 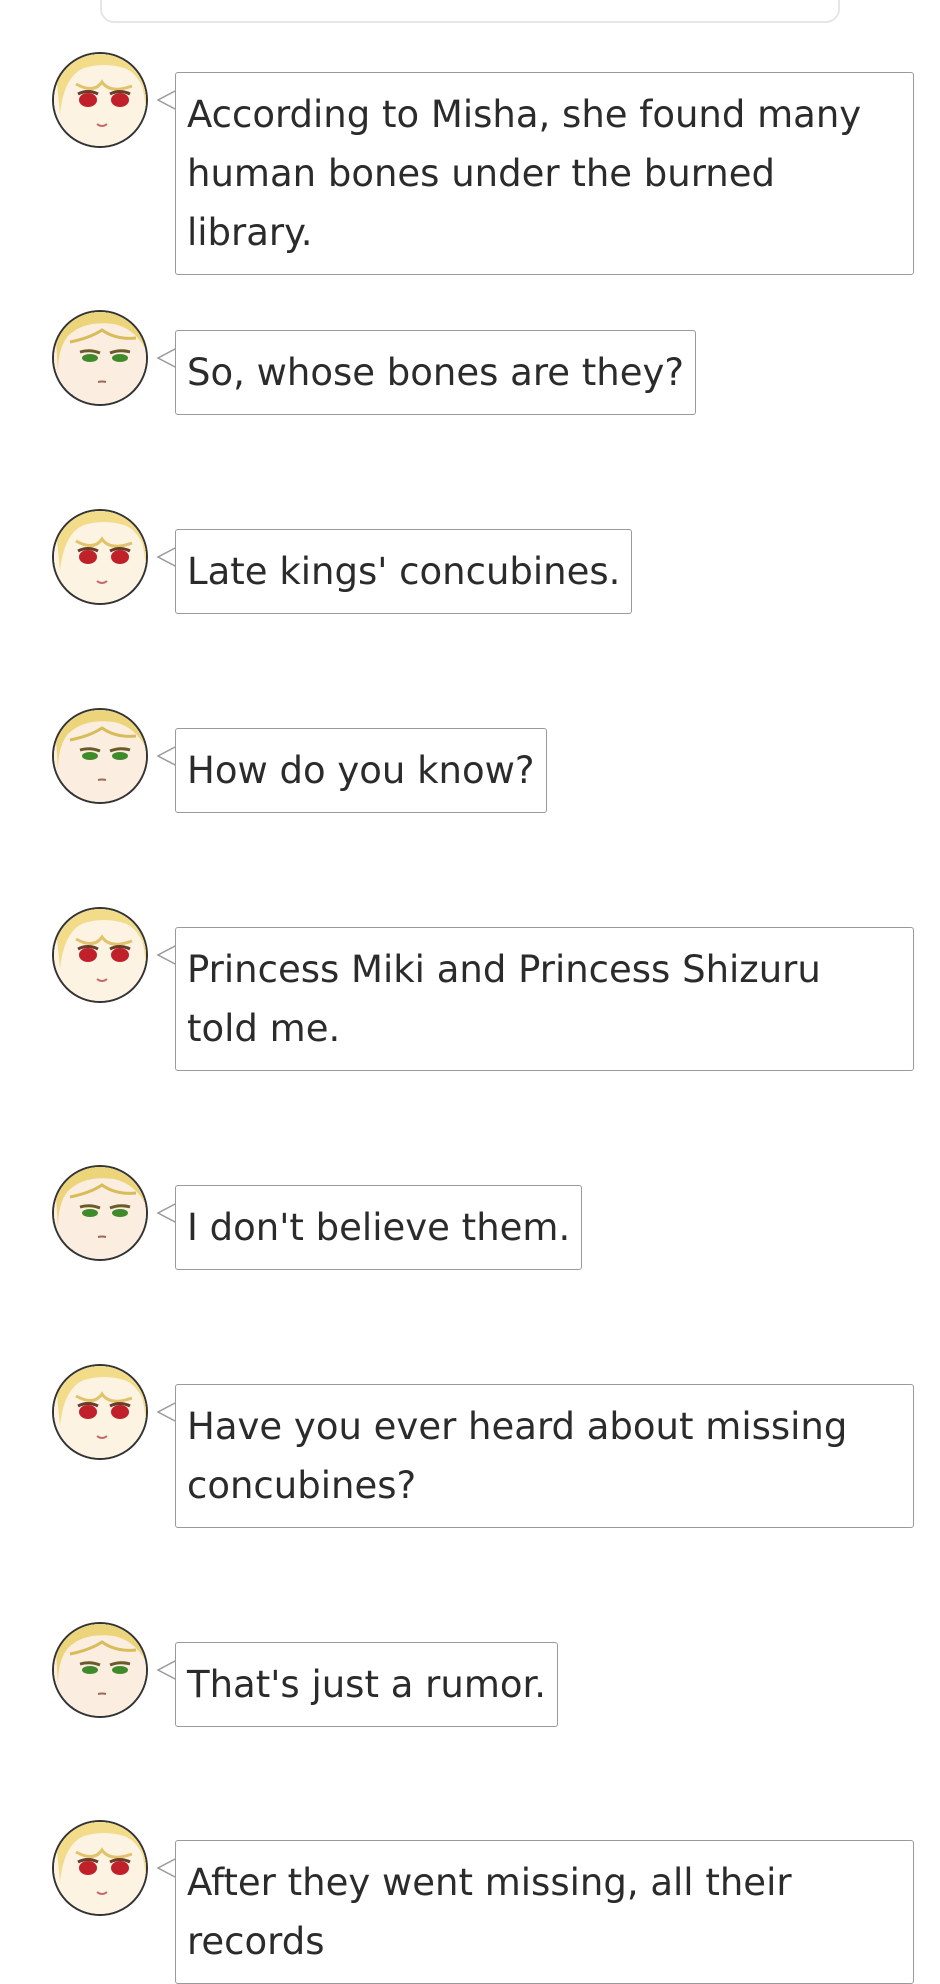 What do you see at coordinates (436, 372) in the screenshot?
I see `message-bubble: So, whose bones are they?` at bounding box center [436, 372].